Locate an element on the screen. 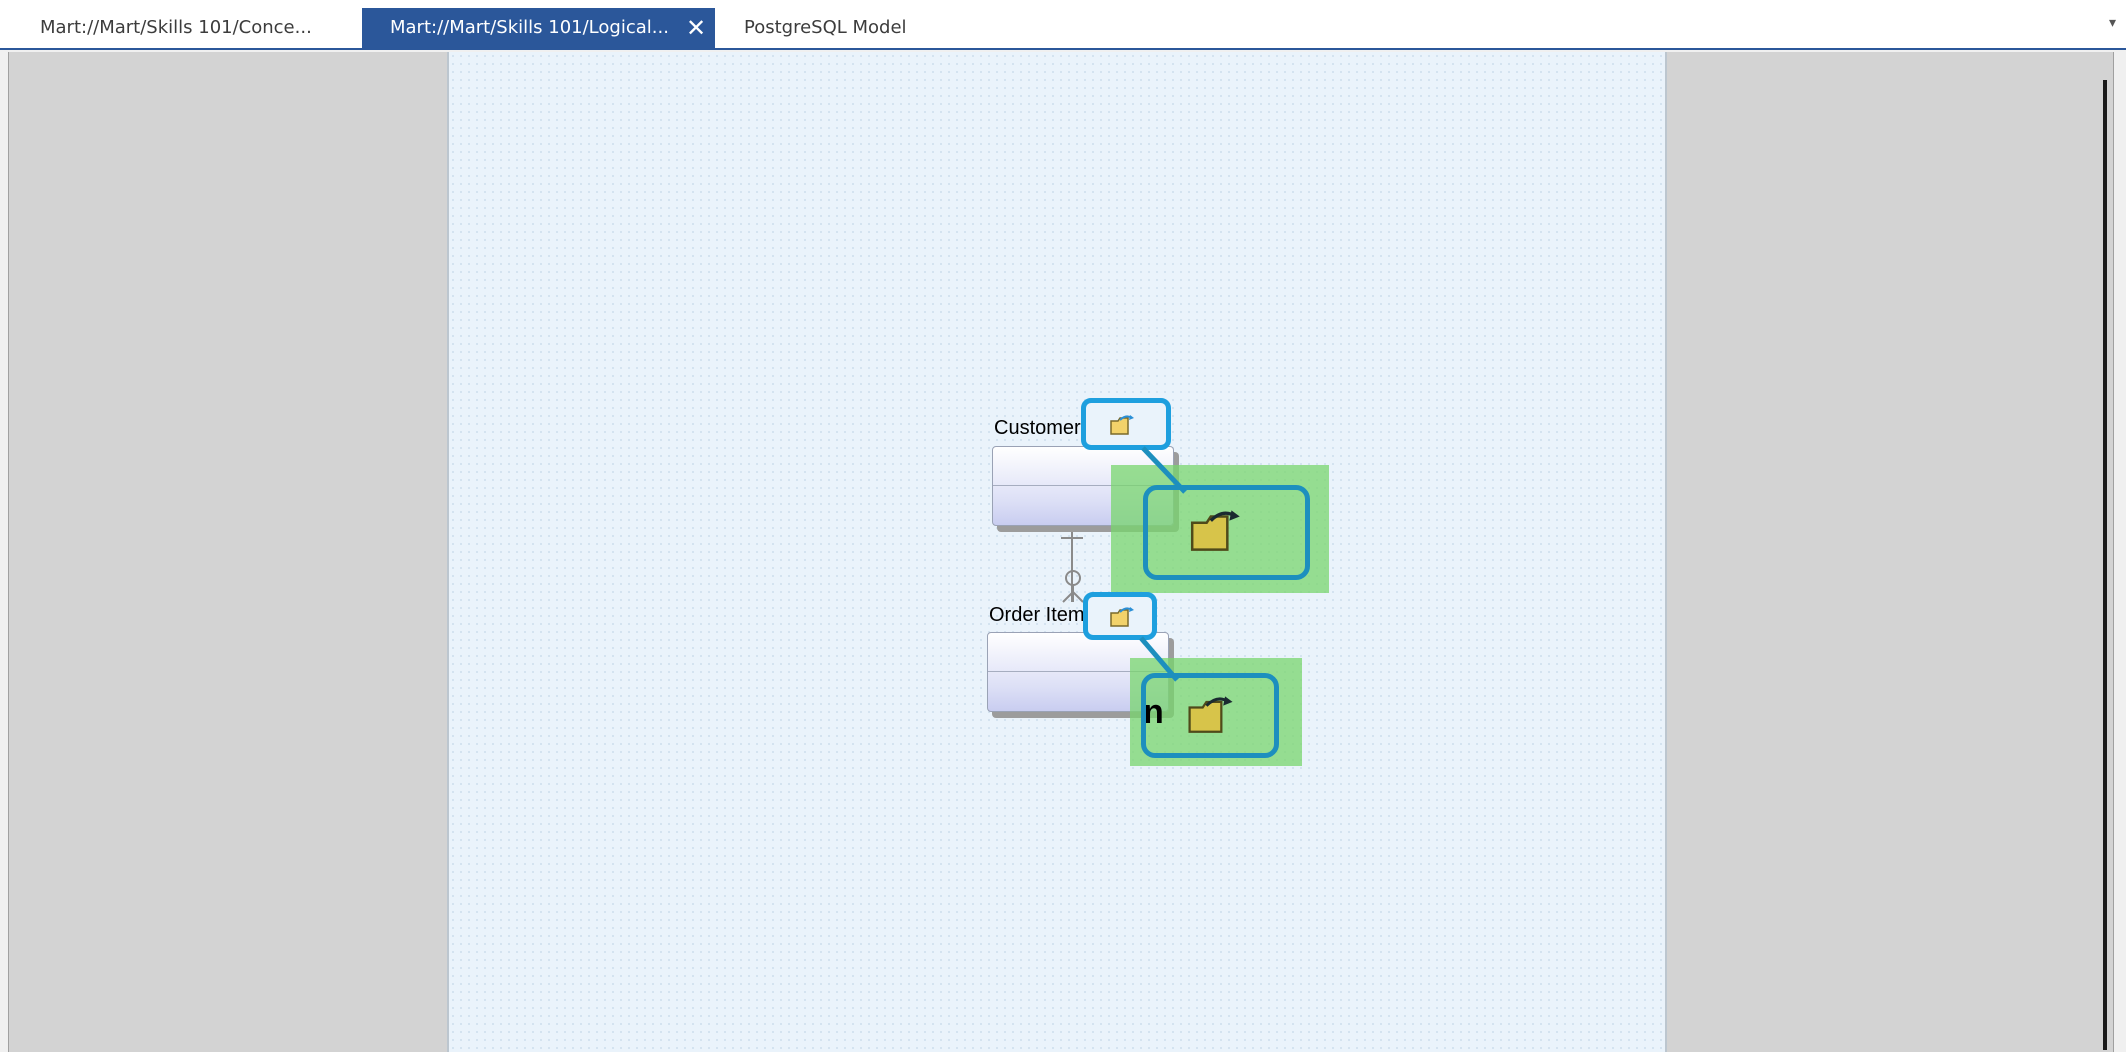 The height and width of the screenshot is (1052, 2126). tab-logical-model: Mart://Mart/Skills 101/Logical... ✕ is located at coordinates (538, 28).